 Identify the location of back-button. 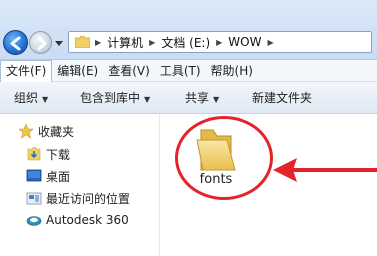
(15, 42).